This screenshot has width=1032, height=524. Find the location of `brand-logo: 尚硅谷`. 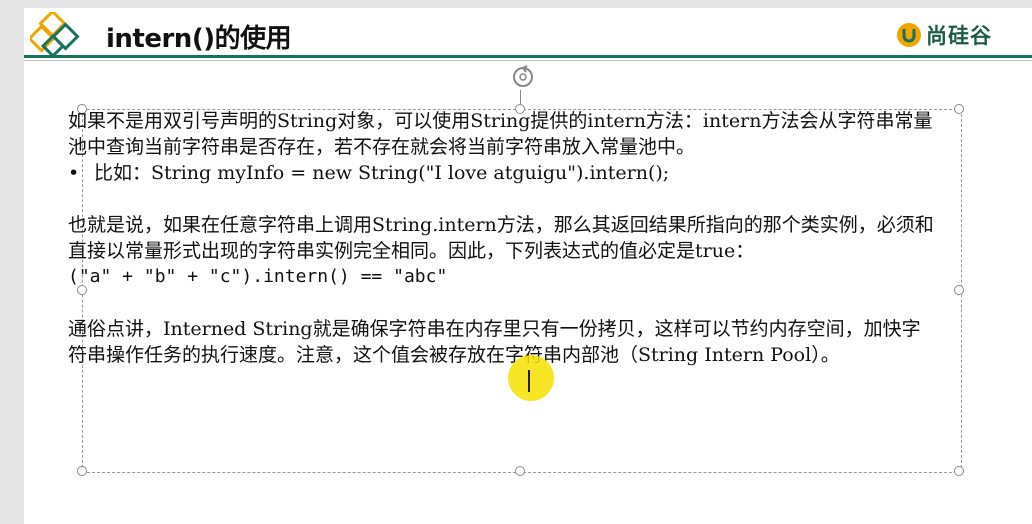

brand-logo: 尚硅谷 is located at coordinates (944, 35).